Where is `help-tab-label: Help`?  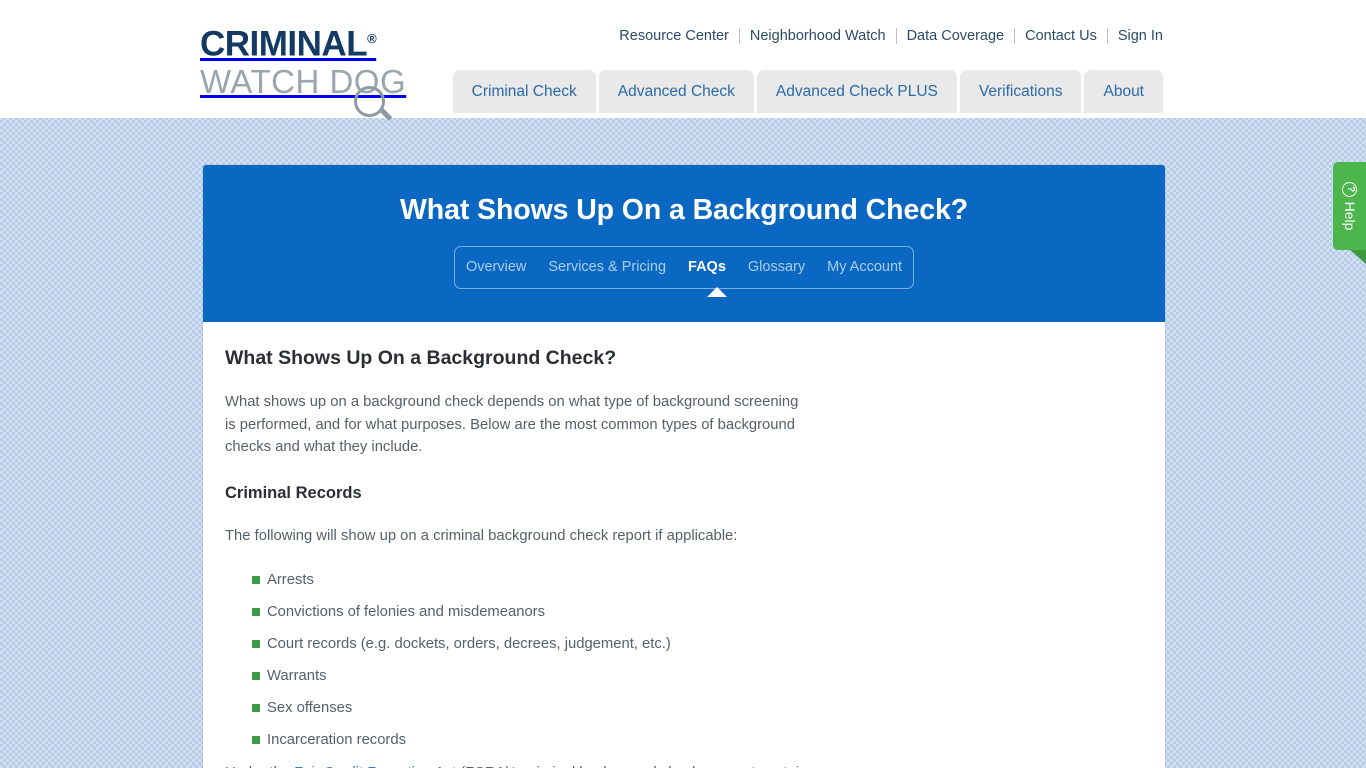 help-tab-label: Help is located at coordinates (1350, 216).